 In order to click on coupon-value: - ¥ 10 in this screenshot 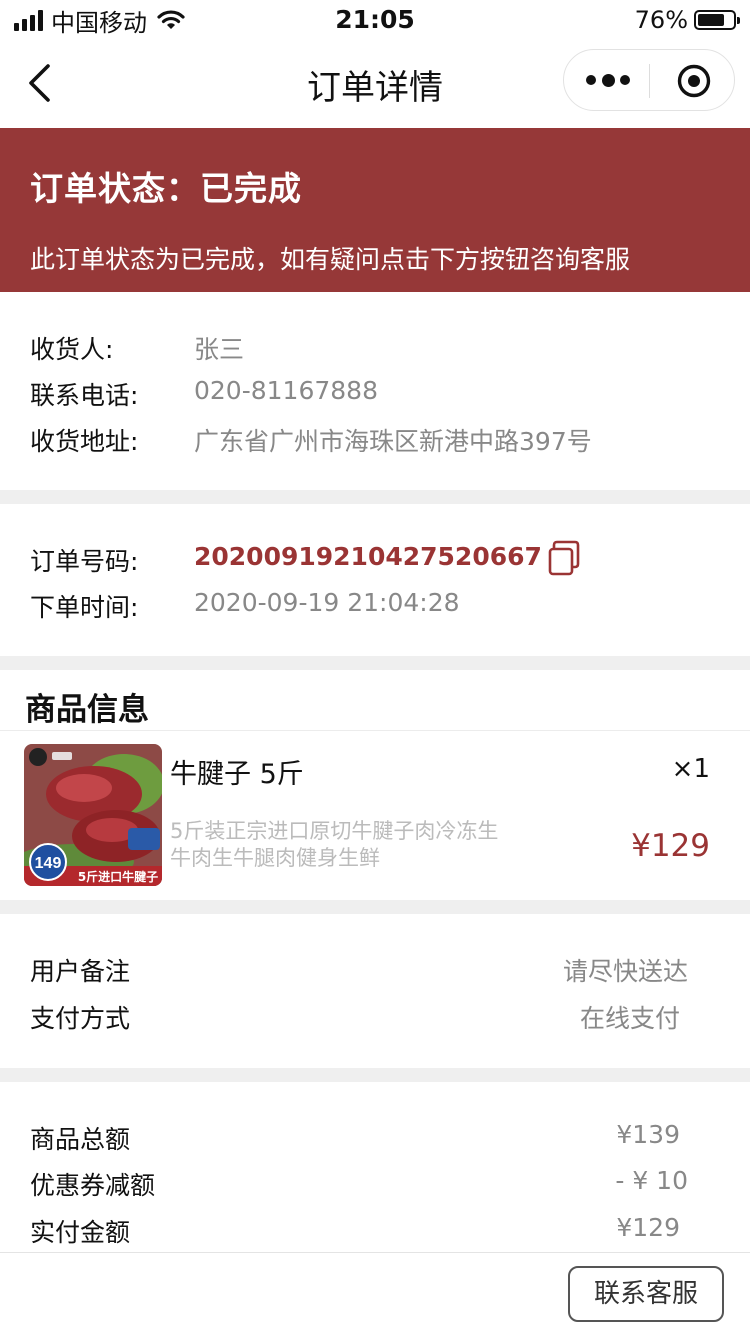, I will do `click(651, 1180)`.